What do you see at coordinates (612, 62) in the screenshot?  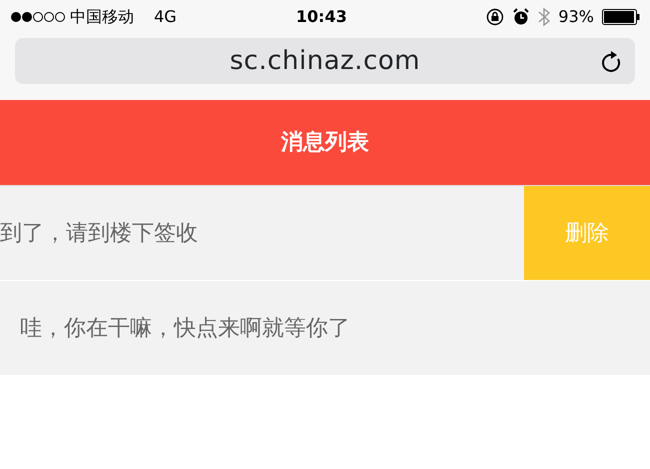 I see `reload-icon` at bounding box center [612, 62].